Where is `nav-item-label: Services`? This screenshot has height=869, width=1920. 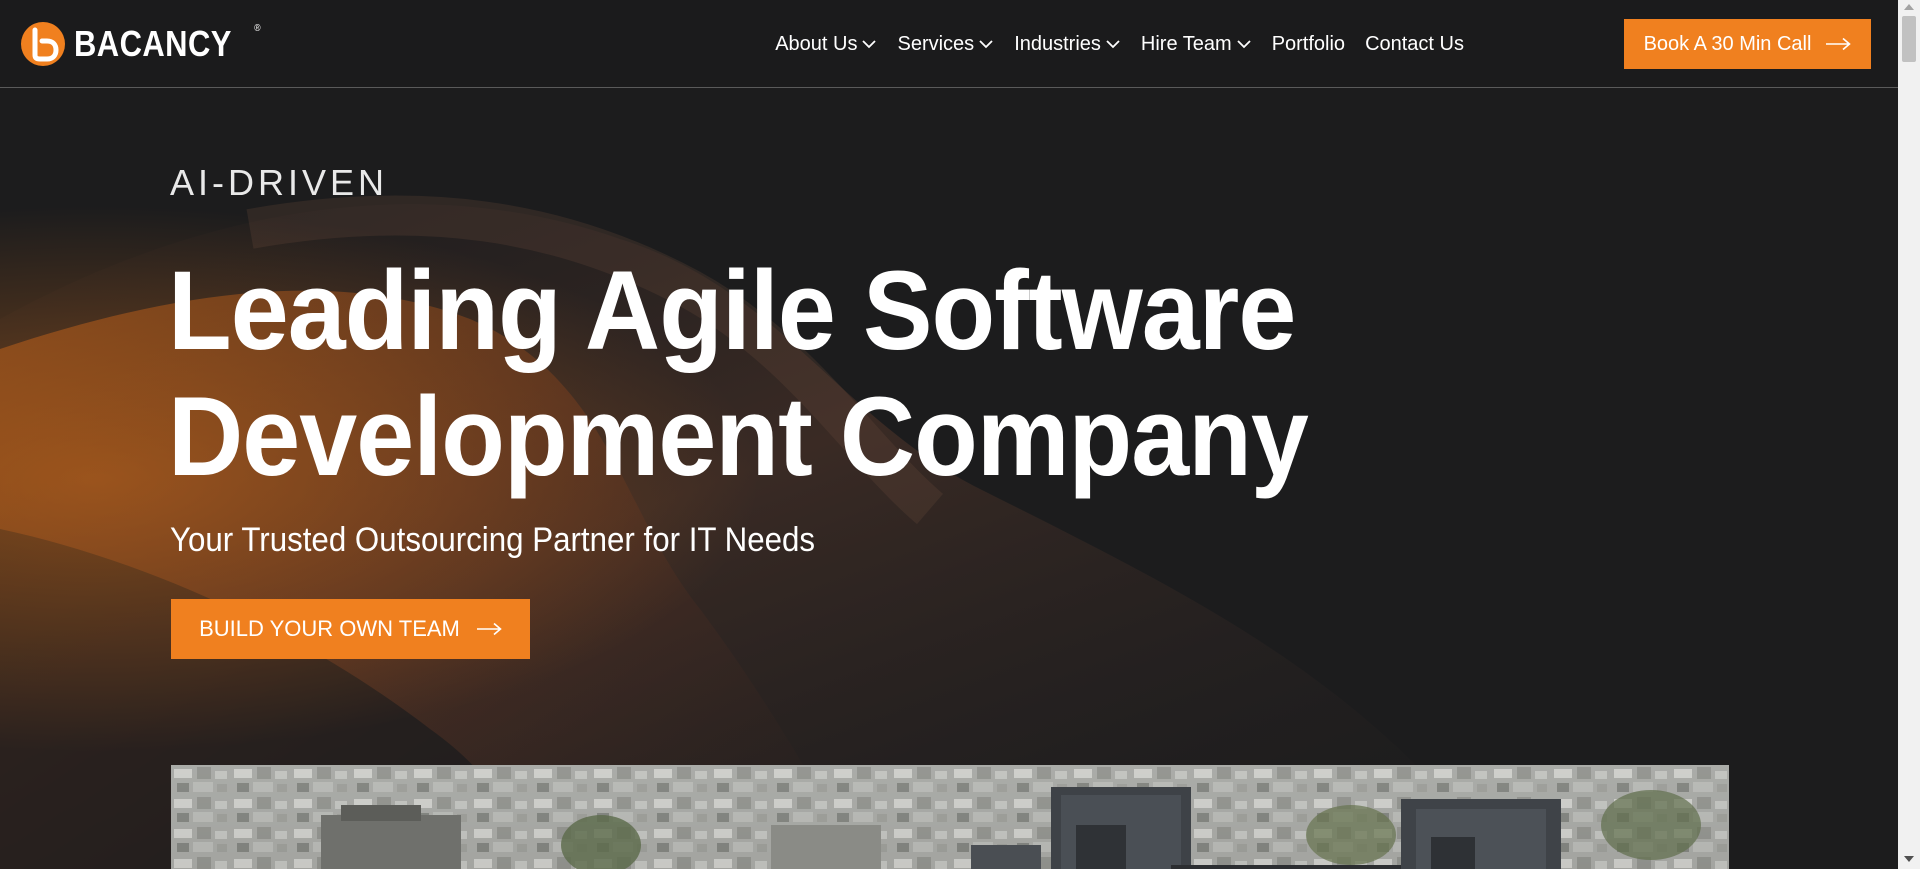 nav-item-label: Services is located at coordinates (936, 43).